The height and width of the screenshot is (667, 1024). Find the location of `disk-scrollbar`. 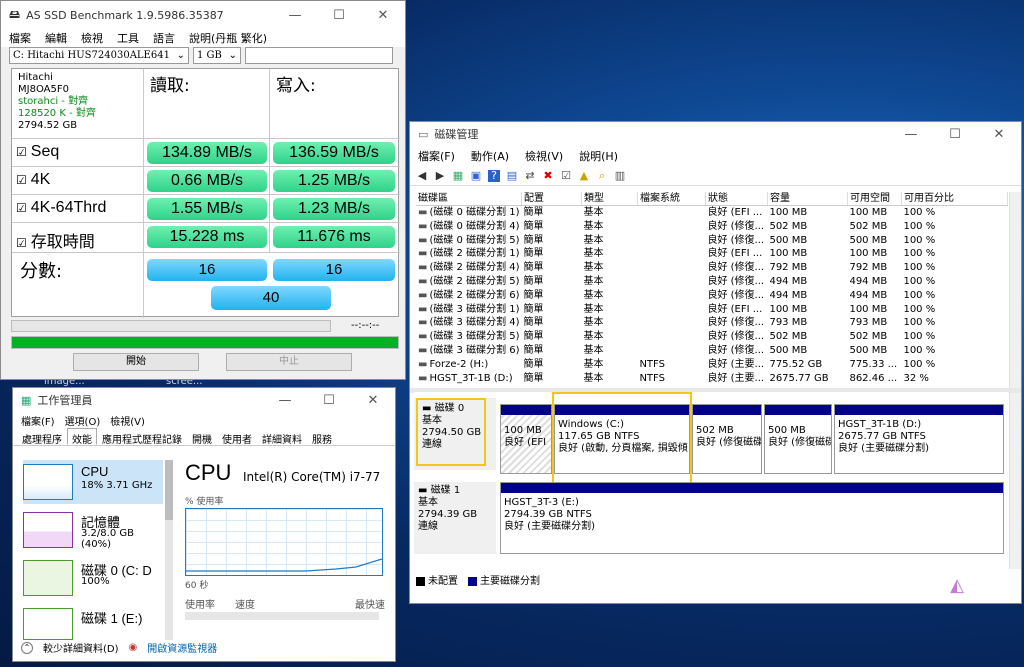

disk-scrollbar is located at coordinates (1015, 481).